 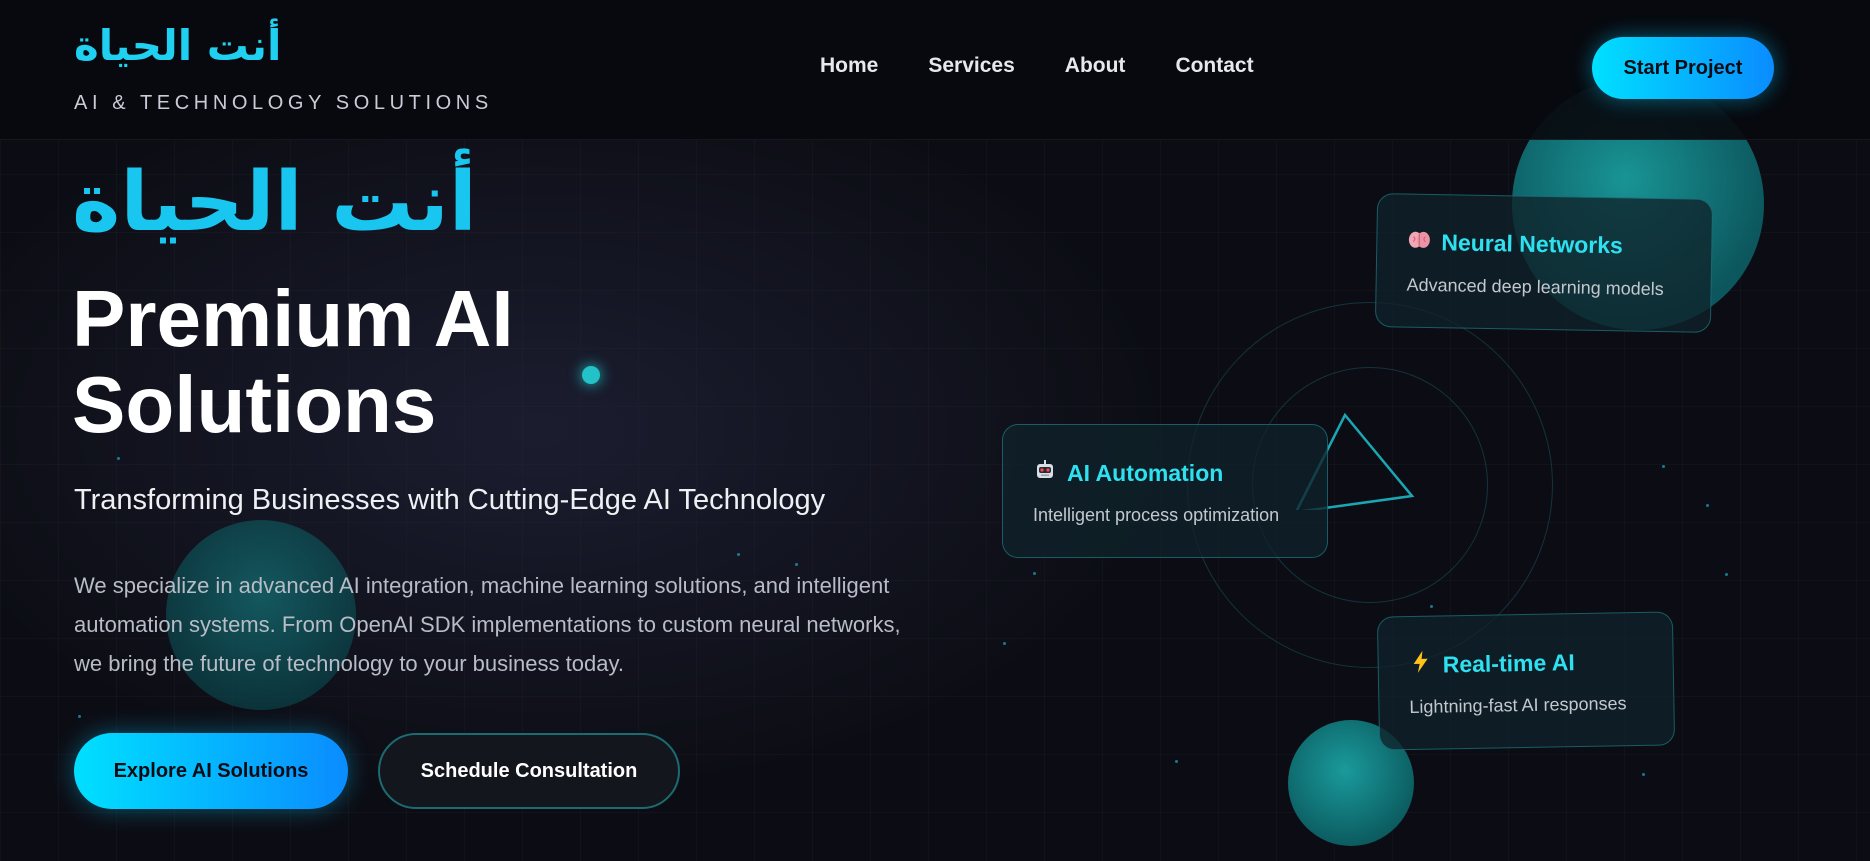 What do you see at coordinates (1045, 473) in the screenshot?
I see `robot-icon` at bounding box center [1045, 473].